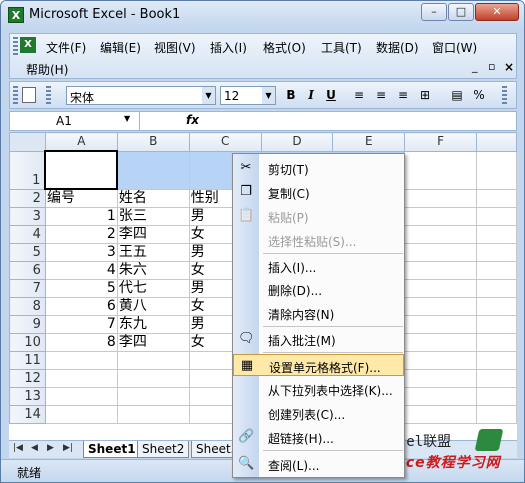 The image size is (525, 483). I want to click on select-all-corner, so click(27, 142).